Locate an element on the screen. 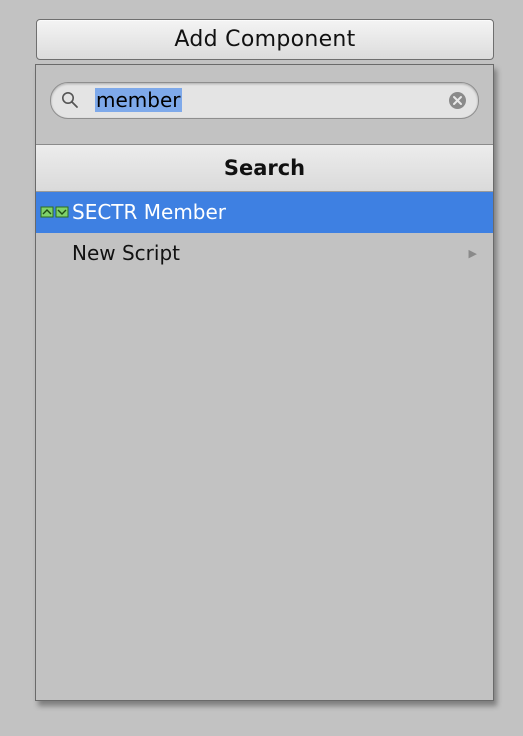  list-item-label: SECTR Member is located at coordinates (149, 212).